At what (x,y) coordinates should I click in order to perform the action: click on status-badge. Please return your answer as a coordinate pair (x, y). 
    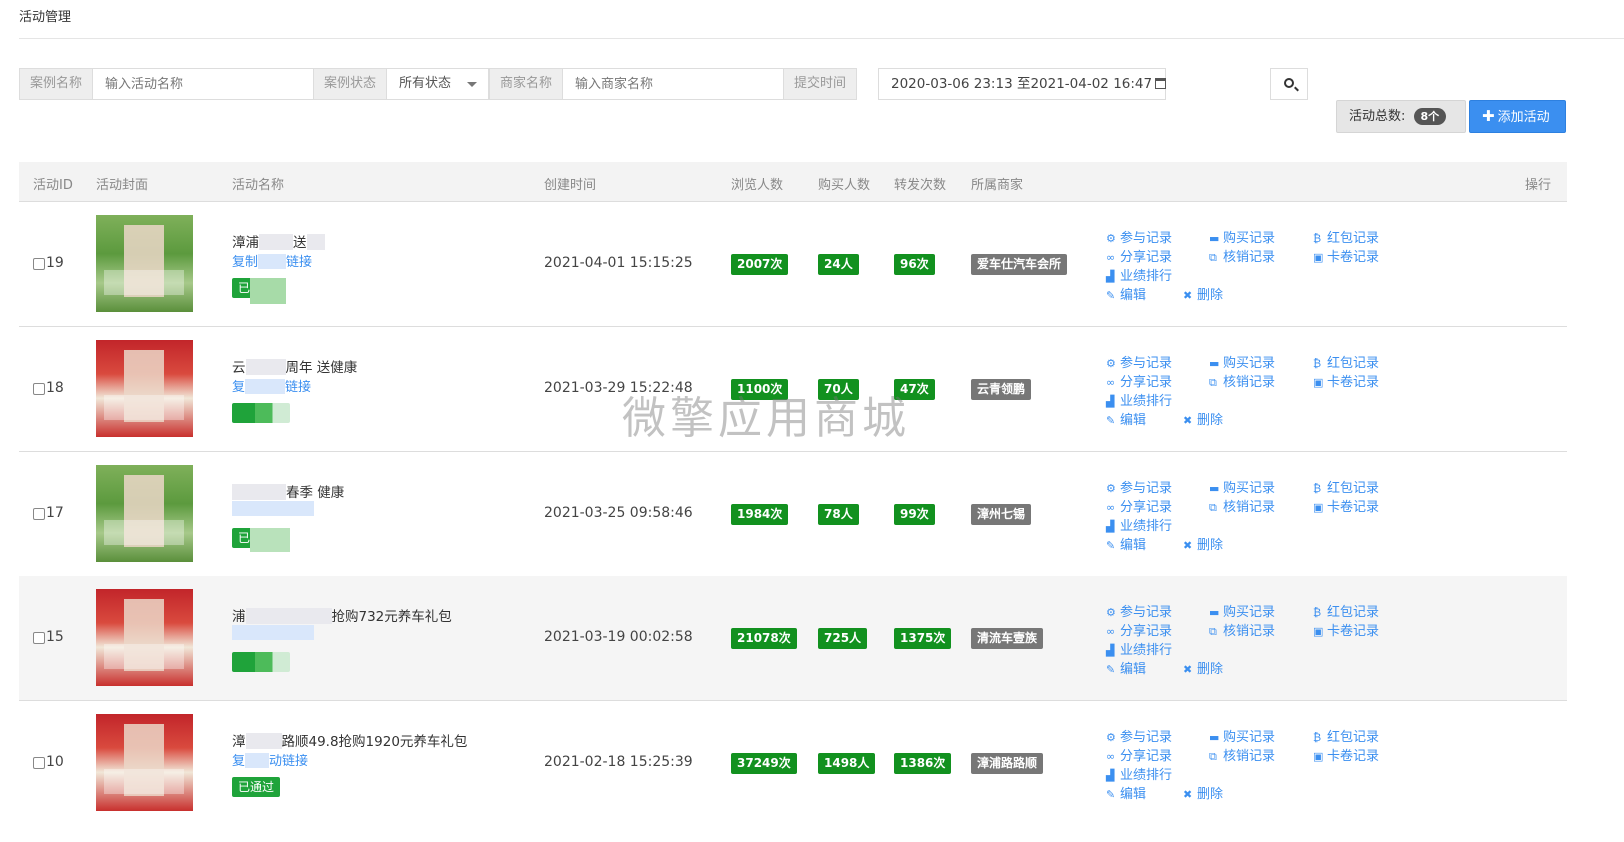
    Looking at the image, I should click on (261, 662).